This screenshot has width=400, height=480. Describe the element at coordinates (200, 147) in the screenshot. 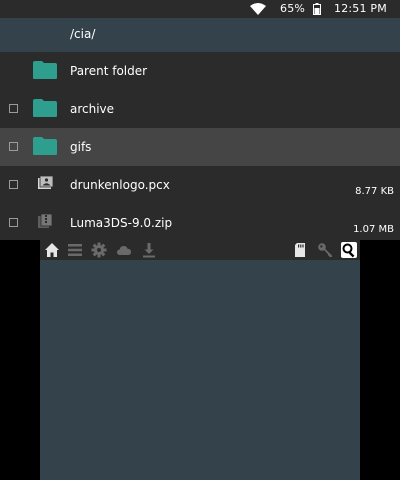

I see `list-item-gifs: gifs` at that location.